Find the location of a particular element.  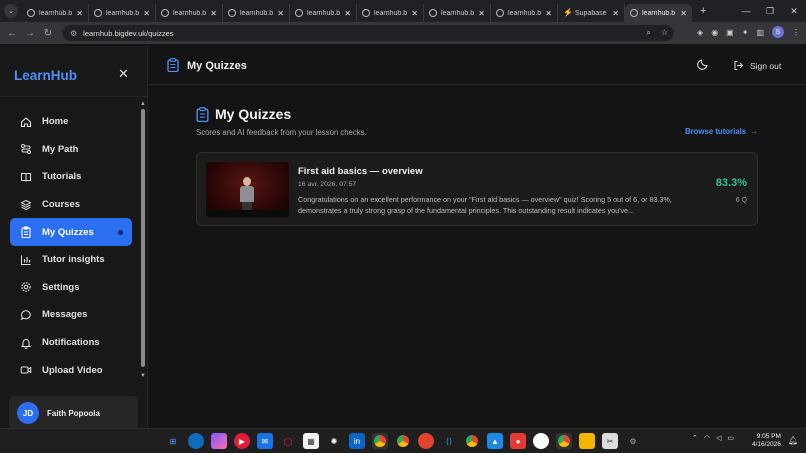

reload-icon: ↻ is located at coordinates (48, 33).